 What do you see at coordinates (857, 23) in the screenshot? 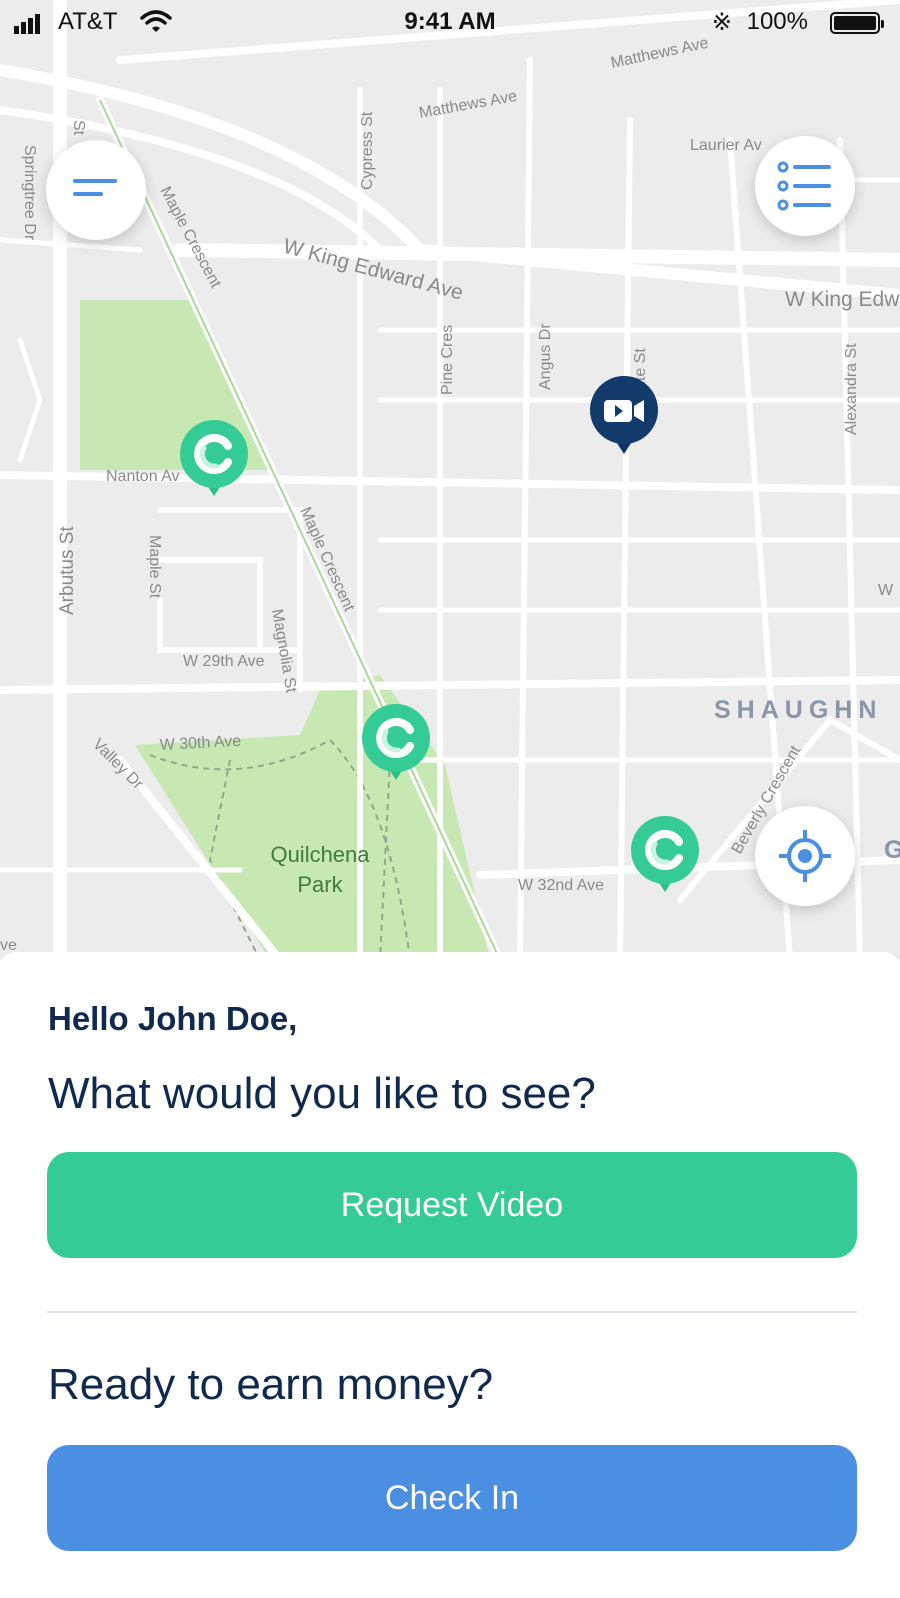
I see `battery-icon` at bounding box center [857, 23].